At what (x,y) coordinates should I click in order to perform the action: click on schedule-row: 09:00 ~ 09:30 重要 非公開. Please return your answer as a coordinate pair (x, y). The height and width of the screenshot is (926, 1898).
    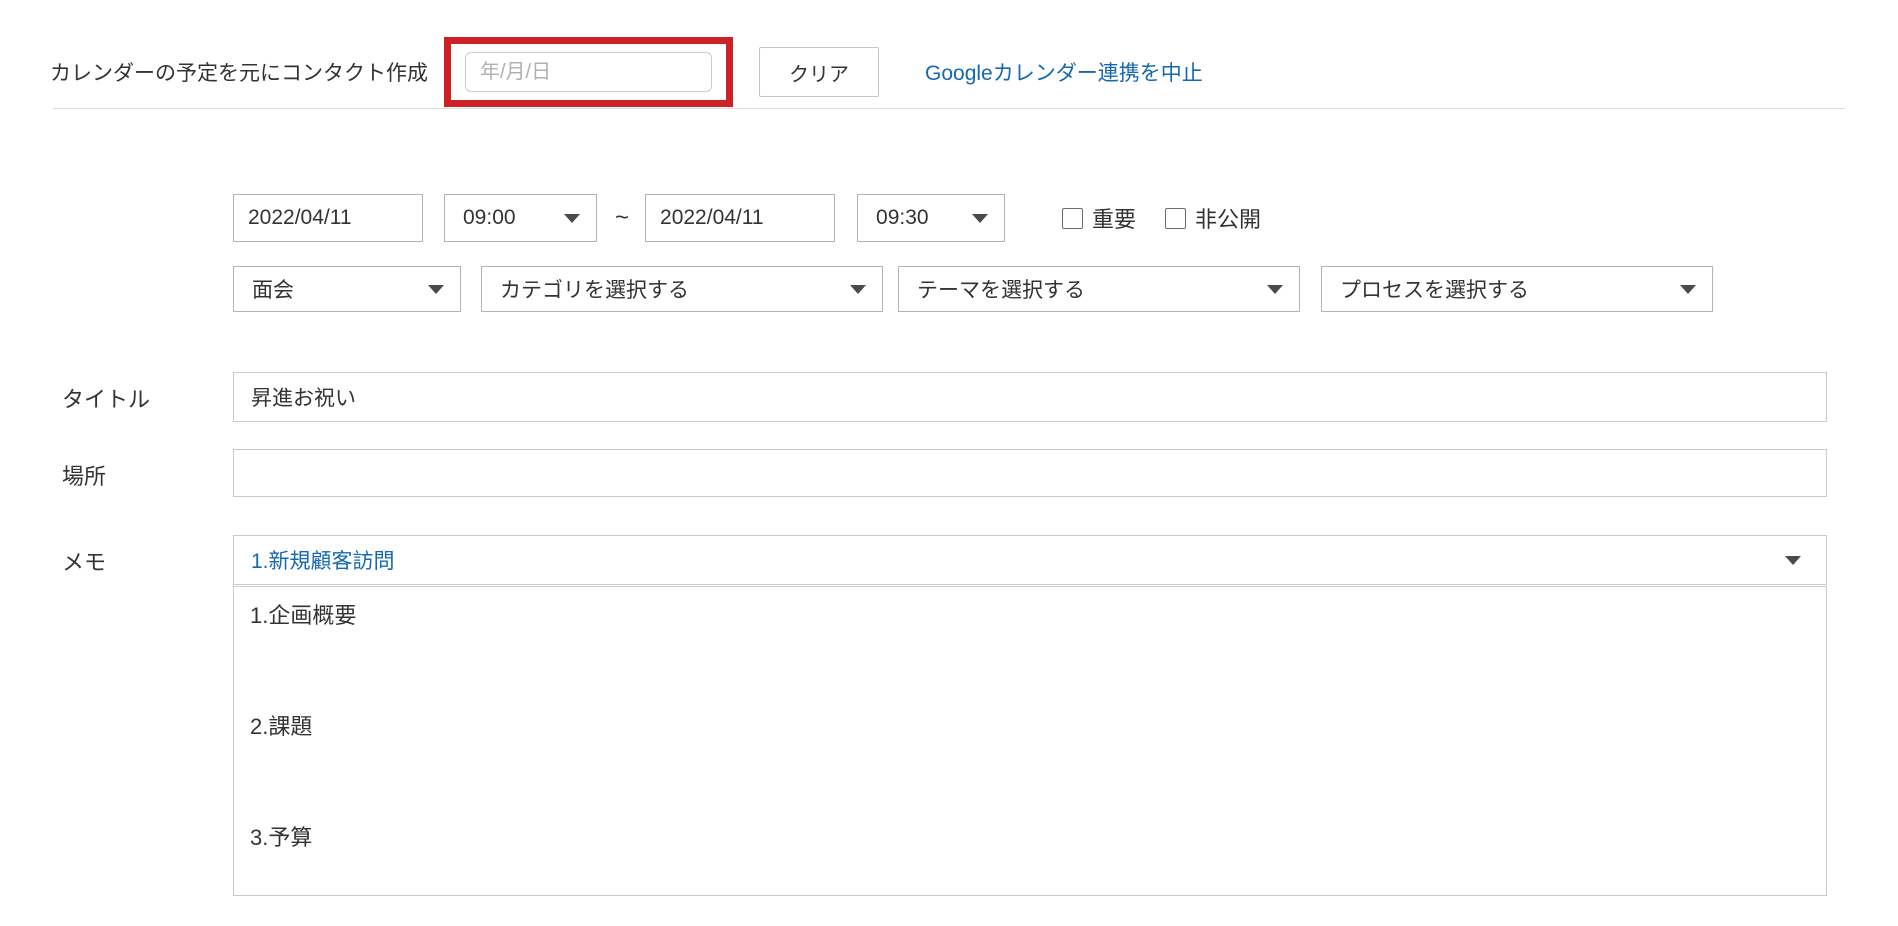
    Looking at the image, I should click on (949, 218).